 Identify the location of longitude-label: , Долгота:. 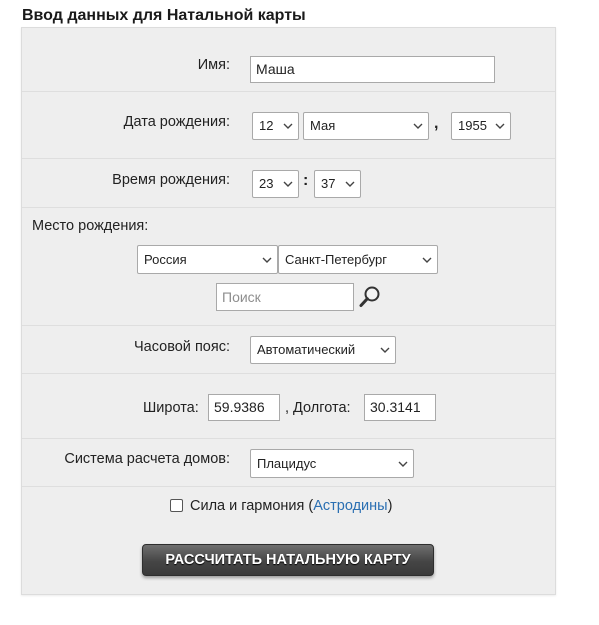
(318, 408).